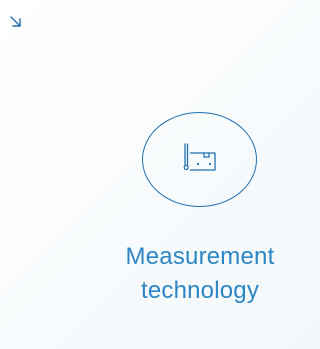 Image resolution: width=320 pixels, height=349 pixels. Describe the element at coordinates (16, 22) in the screenshot. I see `arrow-down-right-icon` at that location.